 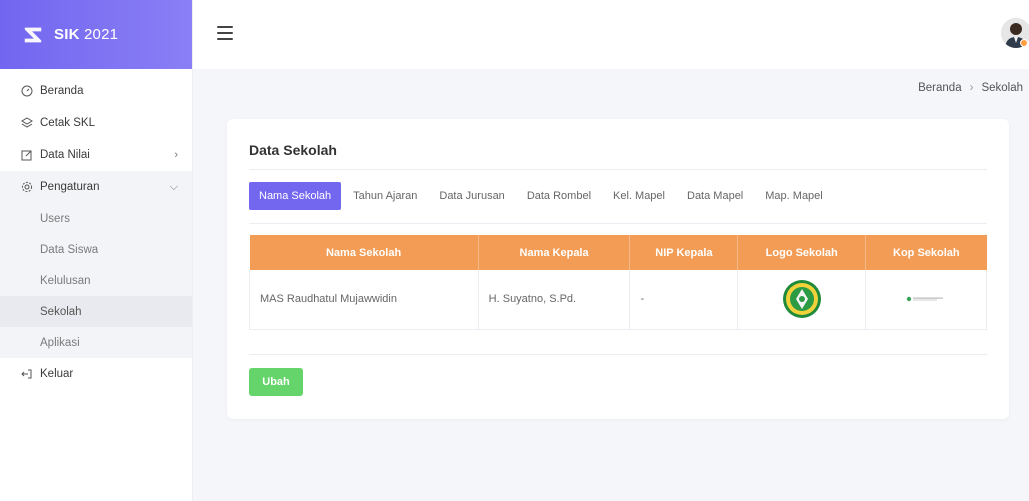 I want to click on cell-logo-sekolah, so click(x=802, y=300).